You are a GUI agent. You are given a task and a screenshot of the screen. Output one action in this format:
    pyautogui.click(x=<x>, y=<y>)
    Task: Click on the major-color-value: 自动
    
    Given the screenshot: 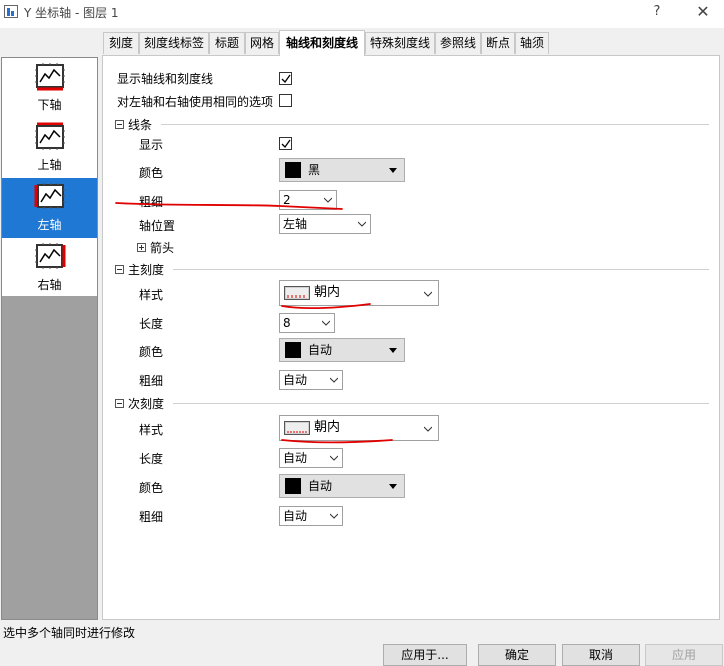 What is the action you would take?
    pyautogui.click(x=320, y=350)
    